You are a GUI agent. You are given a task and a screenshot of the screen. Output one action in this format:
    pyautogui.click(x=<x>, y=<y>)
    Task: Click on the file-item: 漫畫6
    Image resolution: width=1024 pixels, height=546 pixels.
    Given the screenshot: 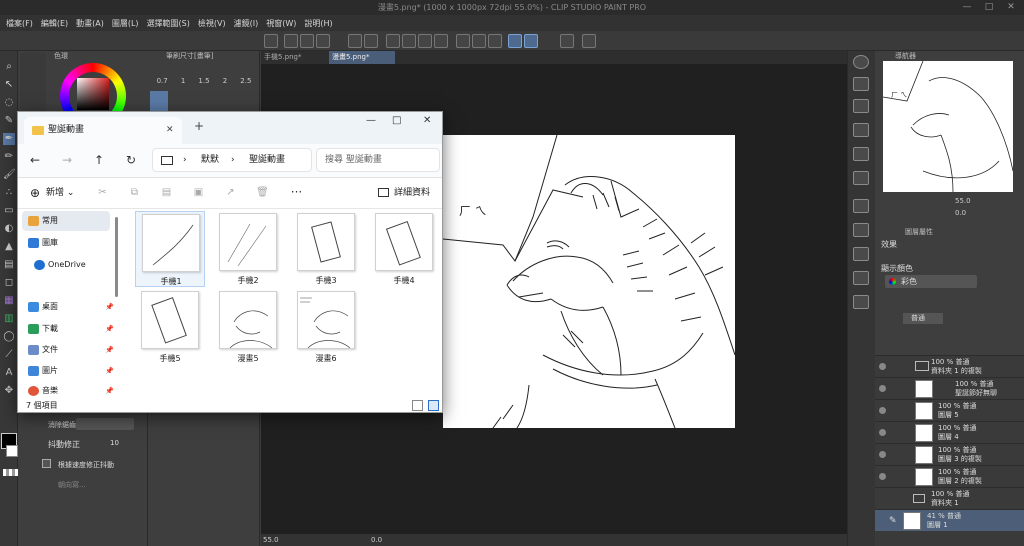 What is the action you would take?
    pyautogui.click(x=326, y=327)
    